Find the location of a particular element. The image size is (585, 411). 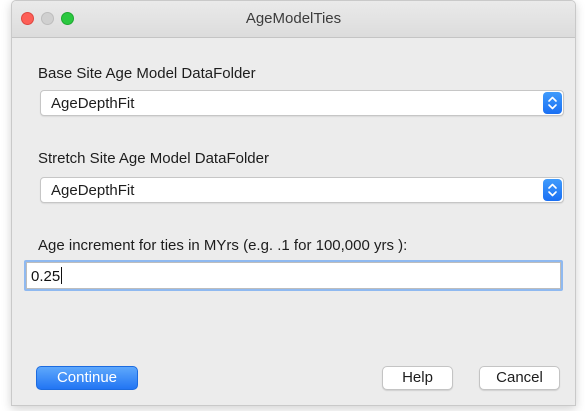

base-site-select: AgeDepthFit is located at coordinates (302, 103).